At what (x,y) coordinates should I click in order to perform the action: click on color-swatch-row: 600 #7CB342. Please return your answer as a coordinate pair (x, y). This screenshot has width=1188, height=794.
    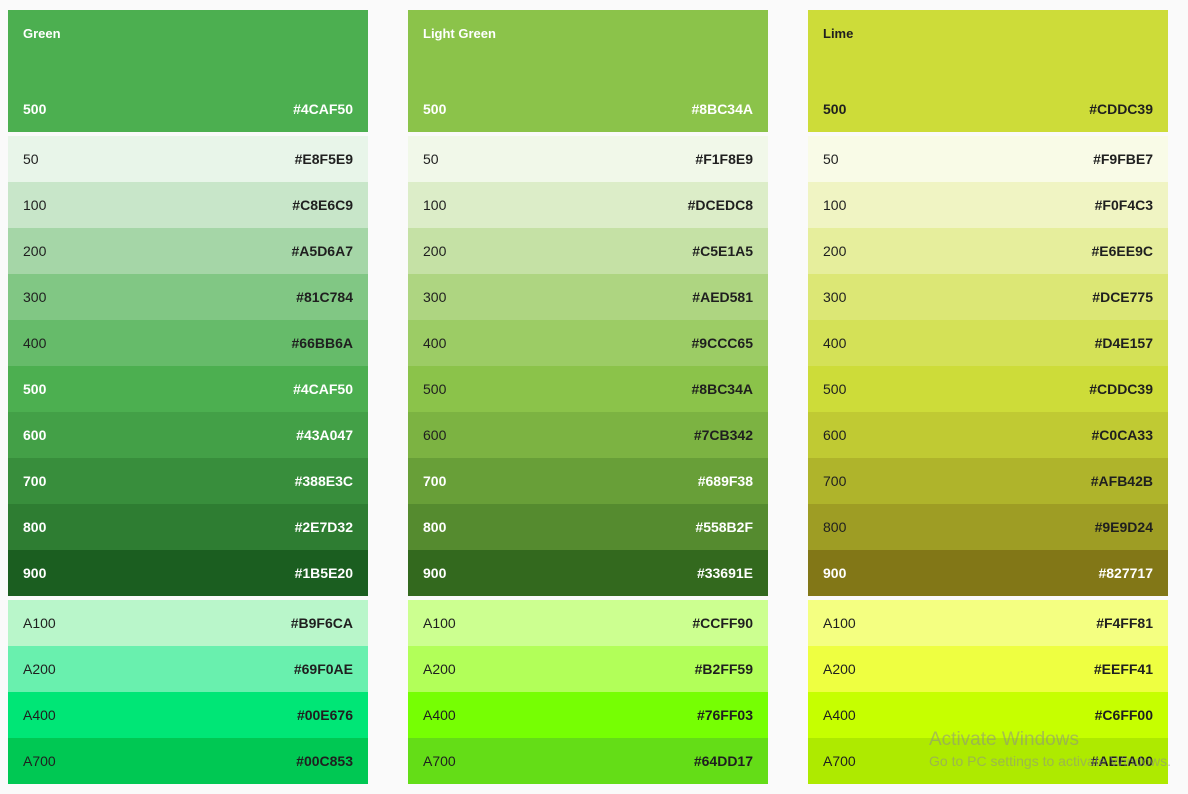
    Looking at the image, I should click on (588, 435).